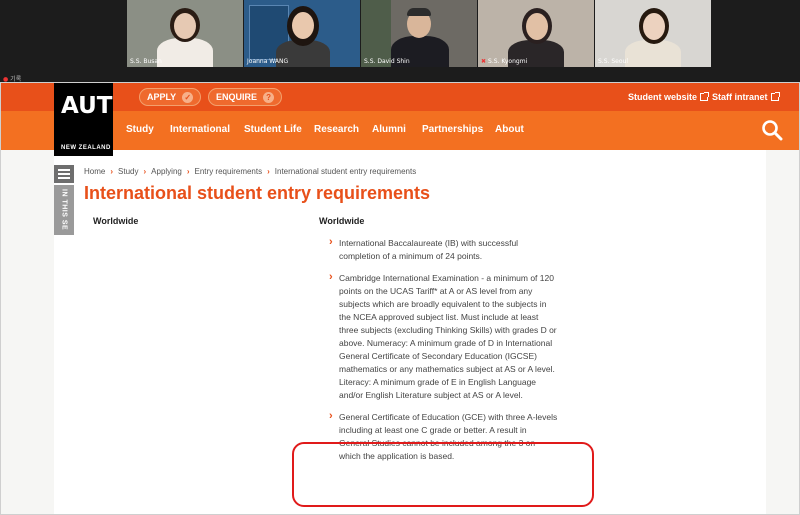 This screenshot has height=515, width=800. Describe the element at coordinates (257, 193) in the screenshot. I see `page-title: International student entry requirements` at that location.